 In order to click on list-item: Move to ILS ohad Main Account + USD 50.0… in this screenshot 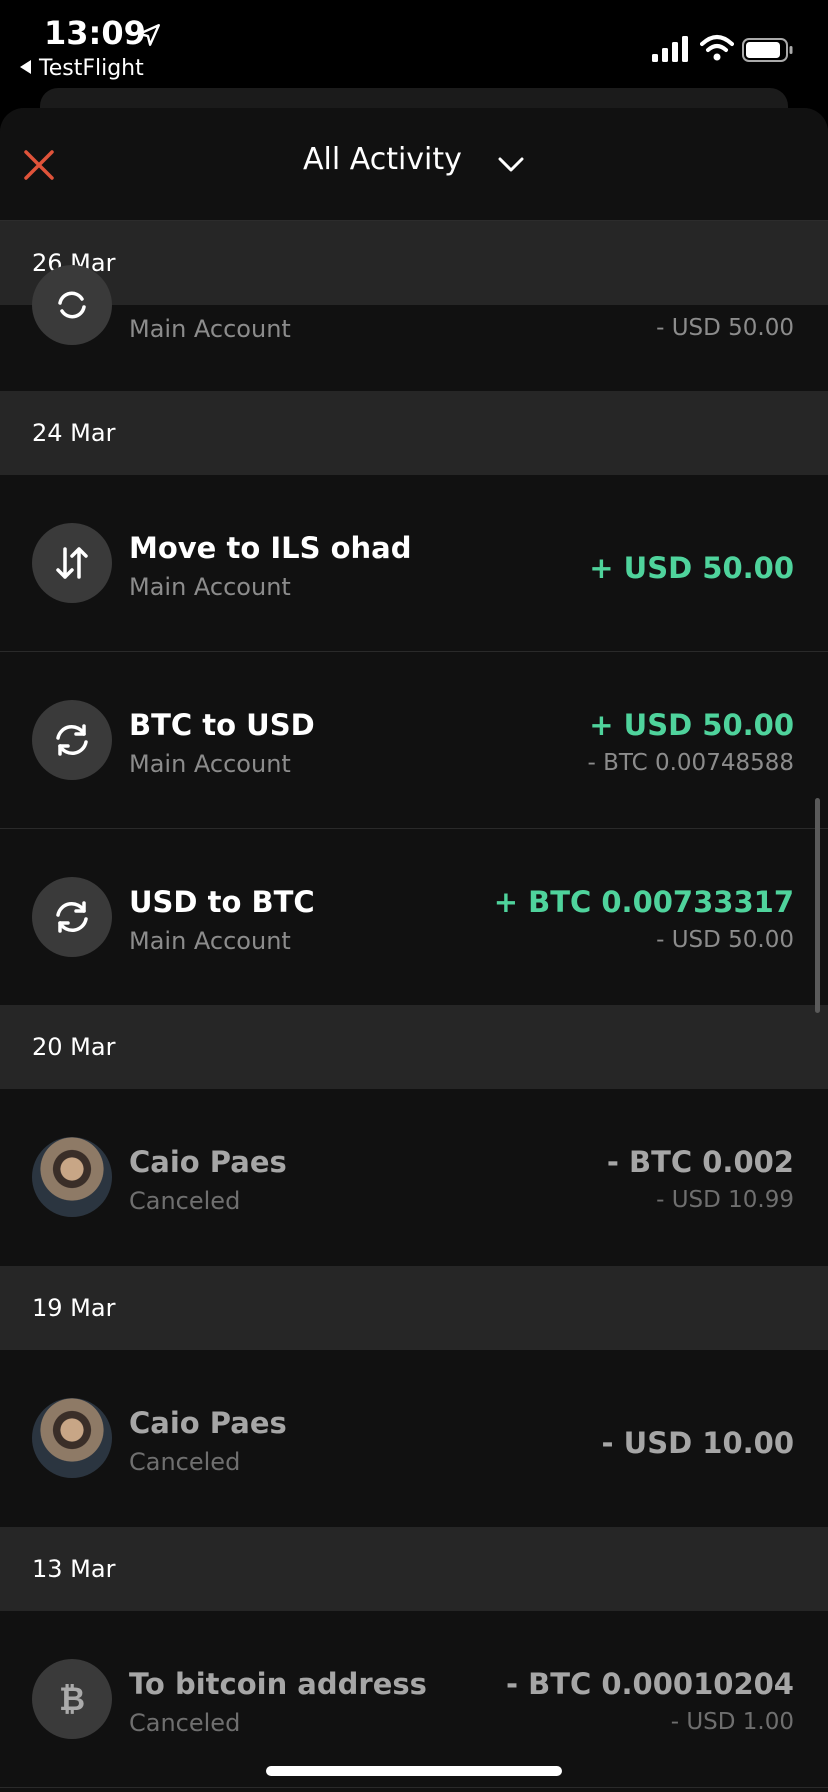, I will do `click(414, 563)`.